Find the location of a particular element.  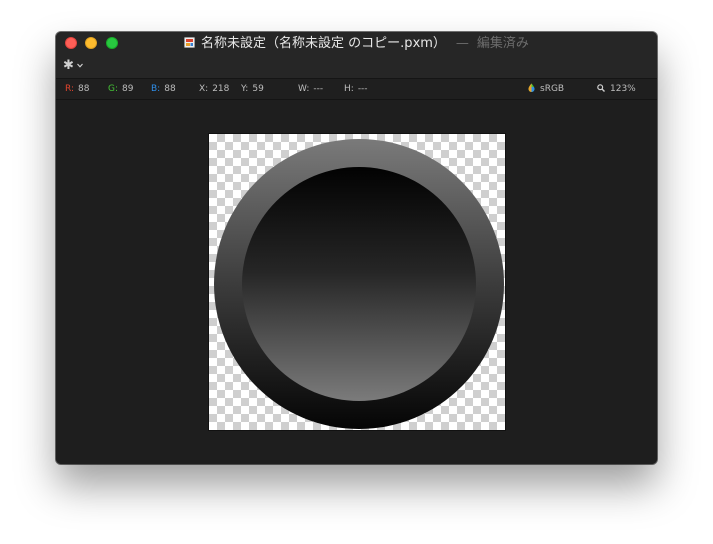

green-value: 89 is located at coordinates (128, 89).